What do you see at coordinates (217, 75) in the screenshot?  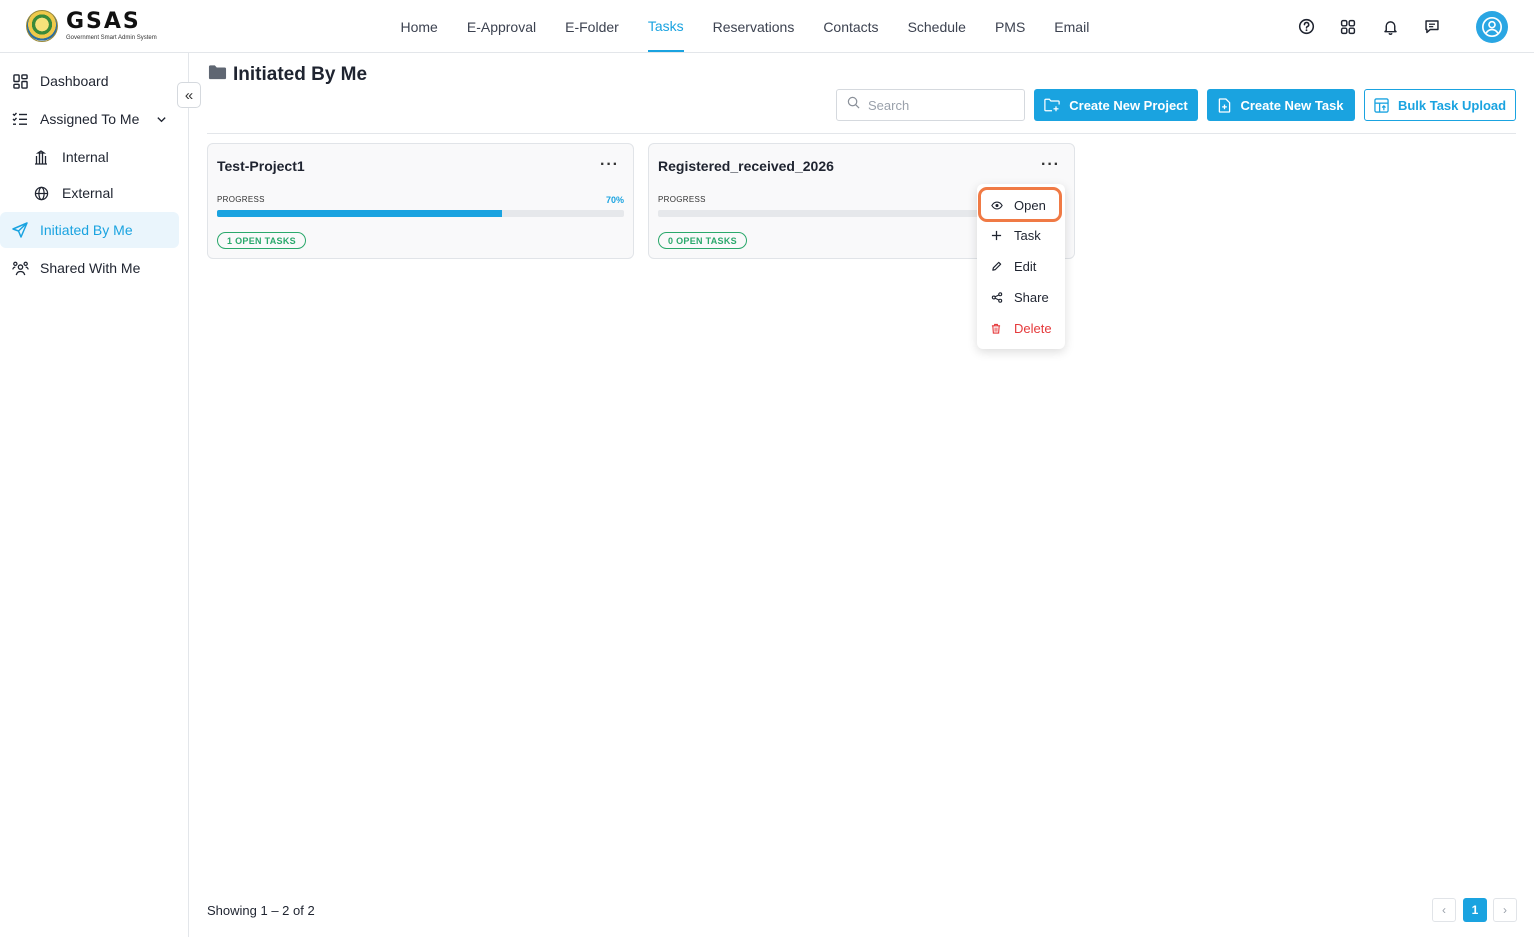 I see `folder-icon` at bounding box center [217, 75].